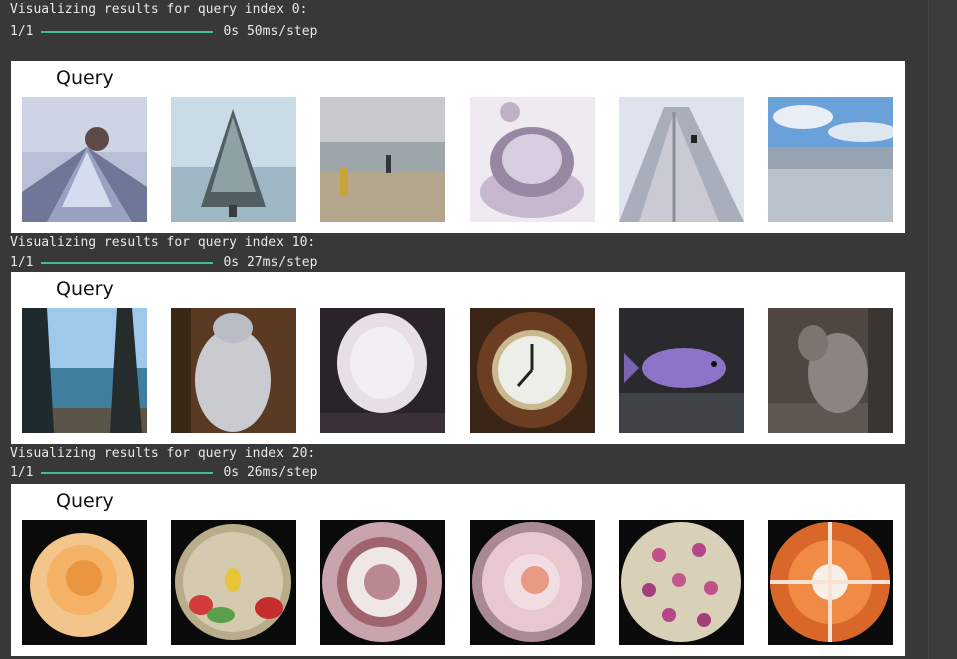  I want to click on ocean-shore-image, so click(830, 159).